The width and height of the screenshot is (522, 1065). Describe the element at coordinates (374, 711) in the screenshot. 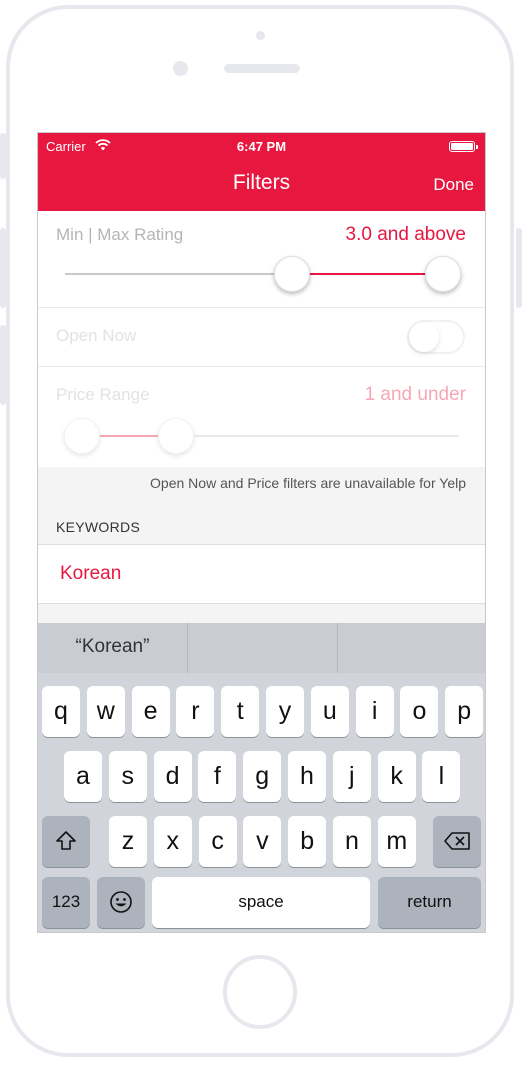

I see `key-i: i` at that location.